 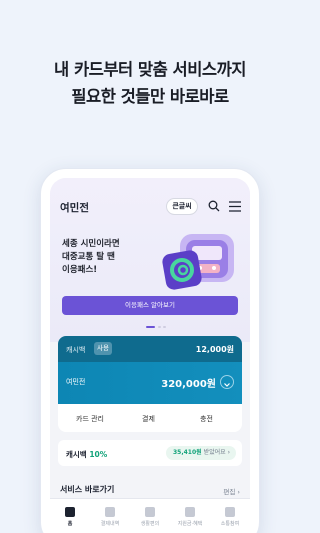 What do you see at coordinates (150, 96) in the screenshot?
I see `headline-line-2: 필요한 것들만 바로바로` at bounding box center [150, 96].